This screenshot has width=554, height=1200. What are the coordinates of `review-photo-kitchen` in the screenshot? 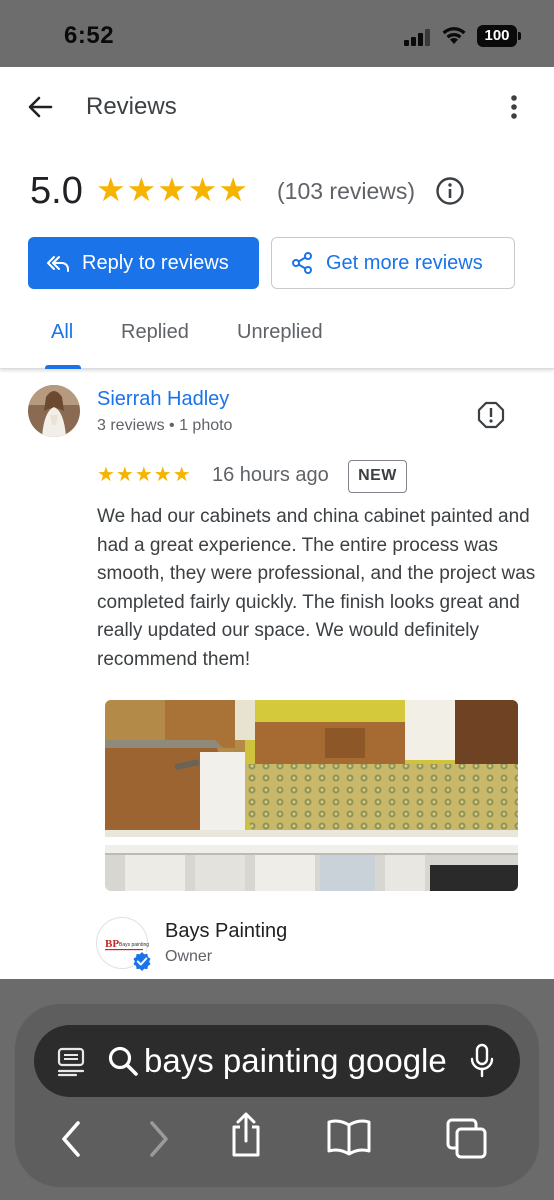 It's located at (311, 768).